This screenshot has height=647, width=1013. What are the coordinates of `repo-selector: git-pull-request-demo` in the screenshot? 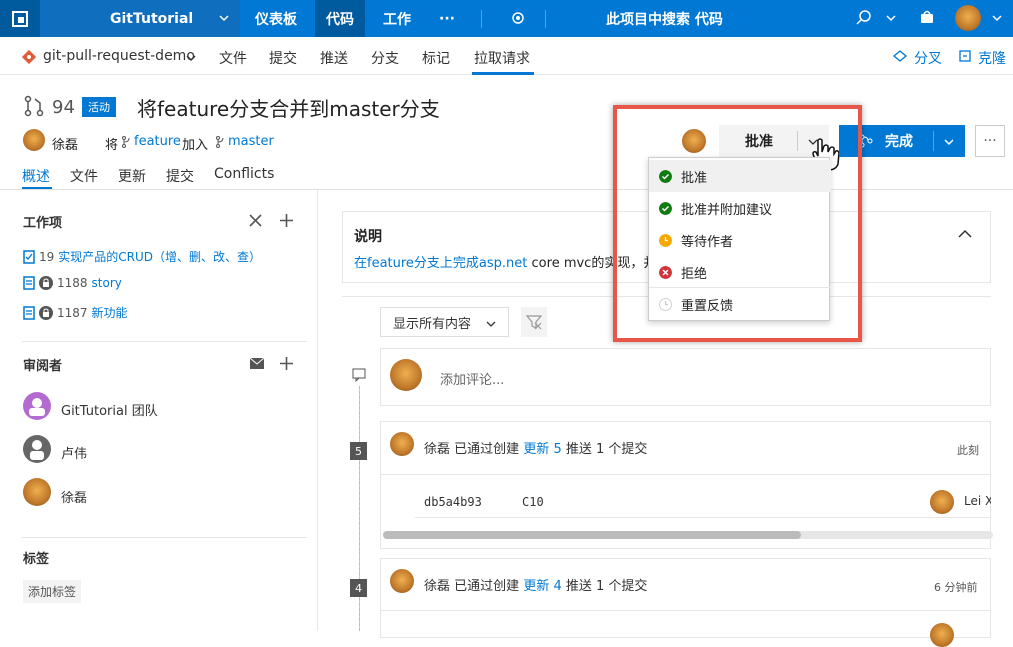 It's located at (119, 56).